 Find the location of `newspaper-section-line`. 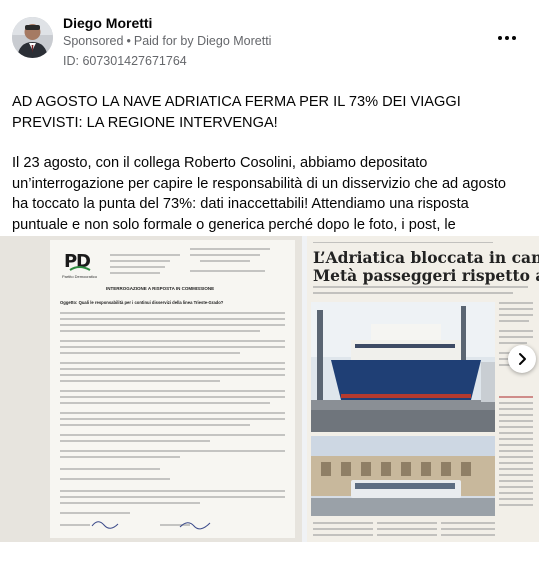

newspaper-section-line is located at coordinates (403, 242).